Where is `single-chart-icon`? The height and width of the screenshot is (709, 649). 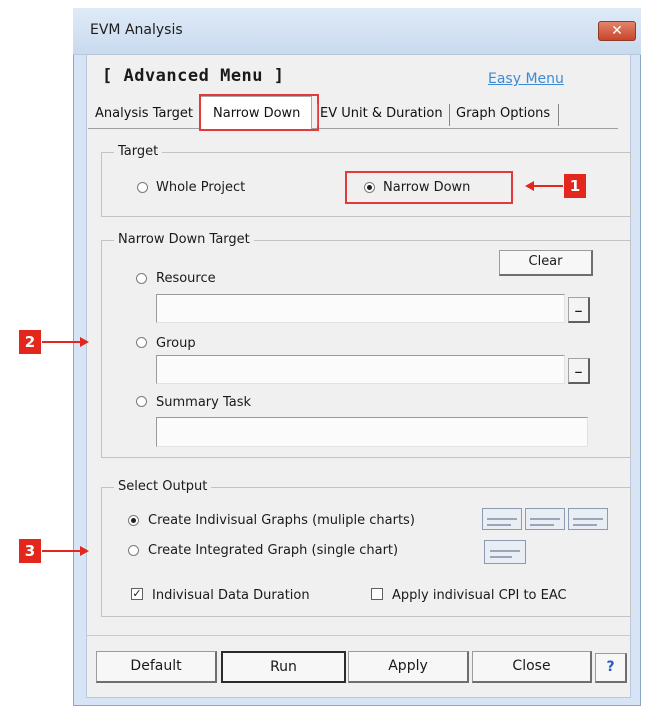 single-chart-icon is located at coordinates (505, 552).